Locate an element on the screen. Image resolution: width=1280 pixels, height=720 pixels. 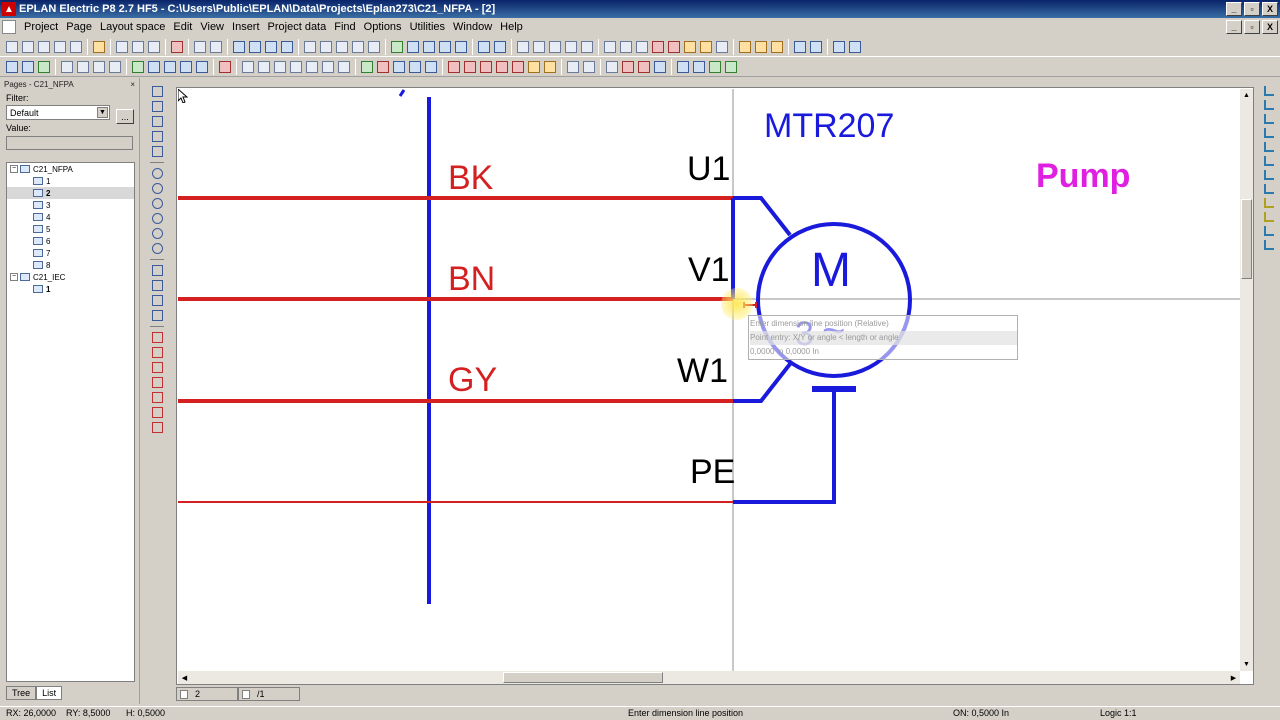
terminal-a-icon is located at coordinates (367, 66).